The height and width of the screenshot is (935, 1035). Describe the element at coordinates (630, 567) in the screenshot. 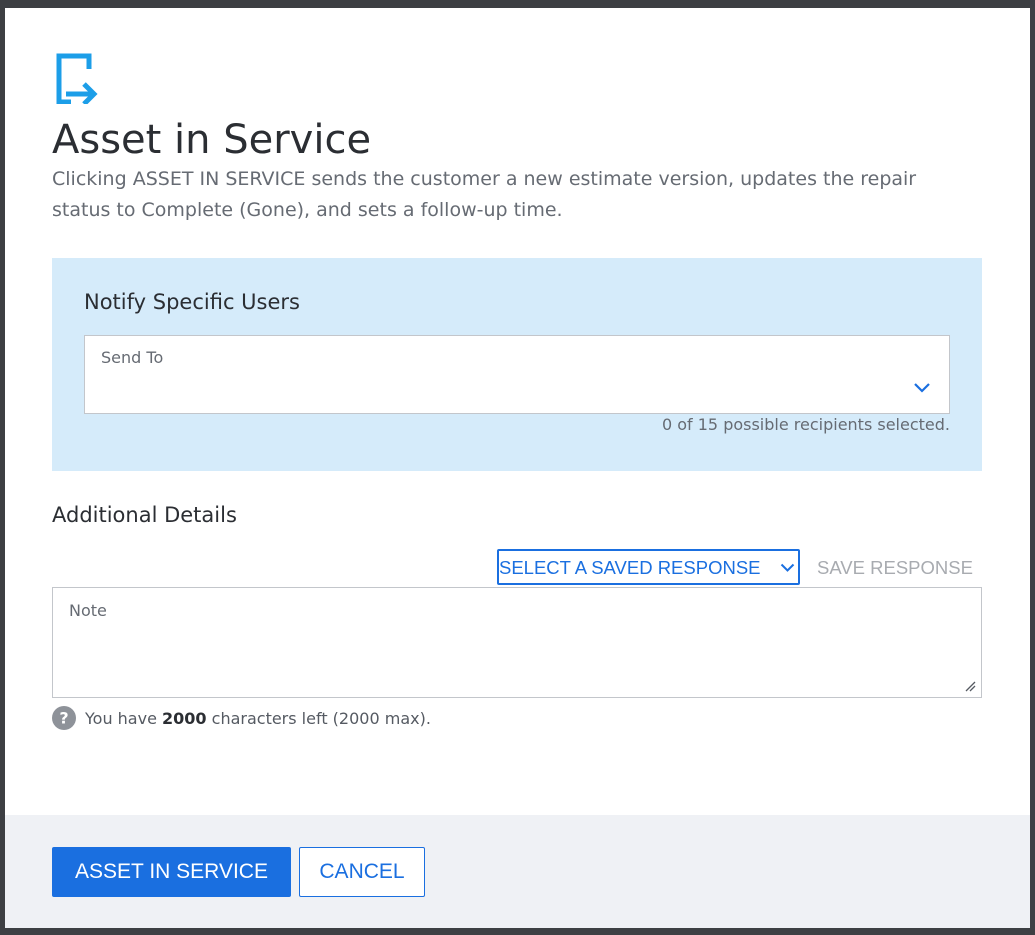

I see `select-saved-response-label: SELECT A SAVED RESPONSE` at that location.